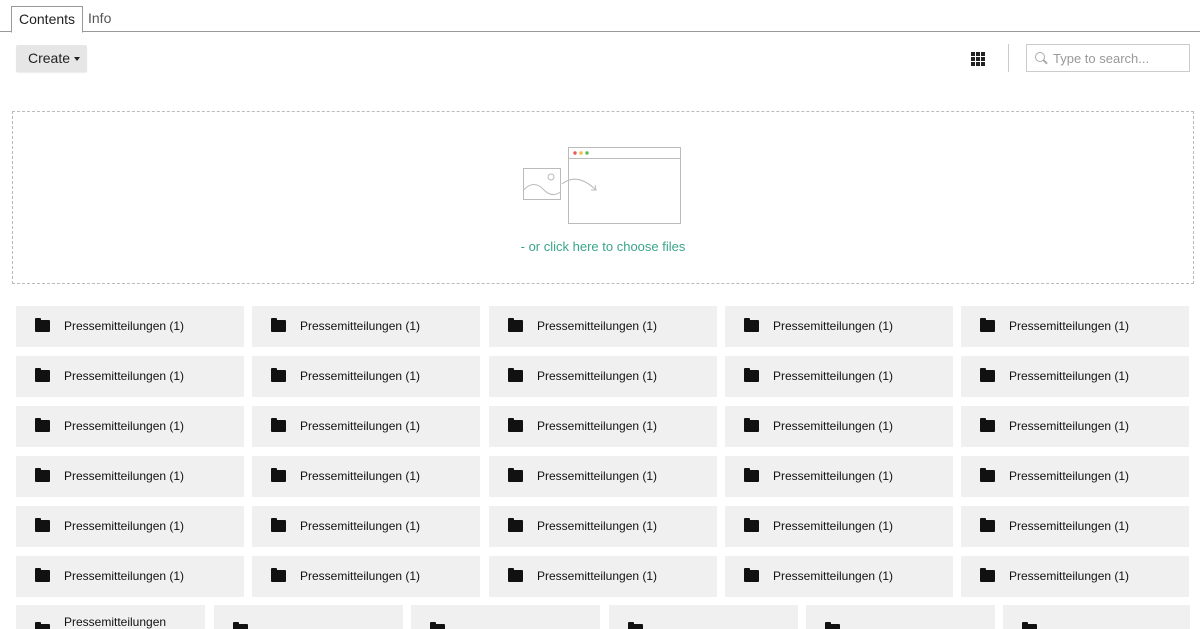  What do you see at coordinates (110, 617) in the screenshot?
I see `folder-tile: Pressemitteilungen` at bounding box center [110, 617].